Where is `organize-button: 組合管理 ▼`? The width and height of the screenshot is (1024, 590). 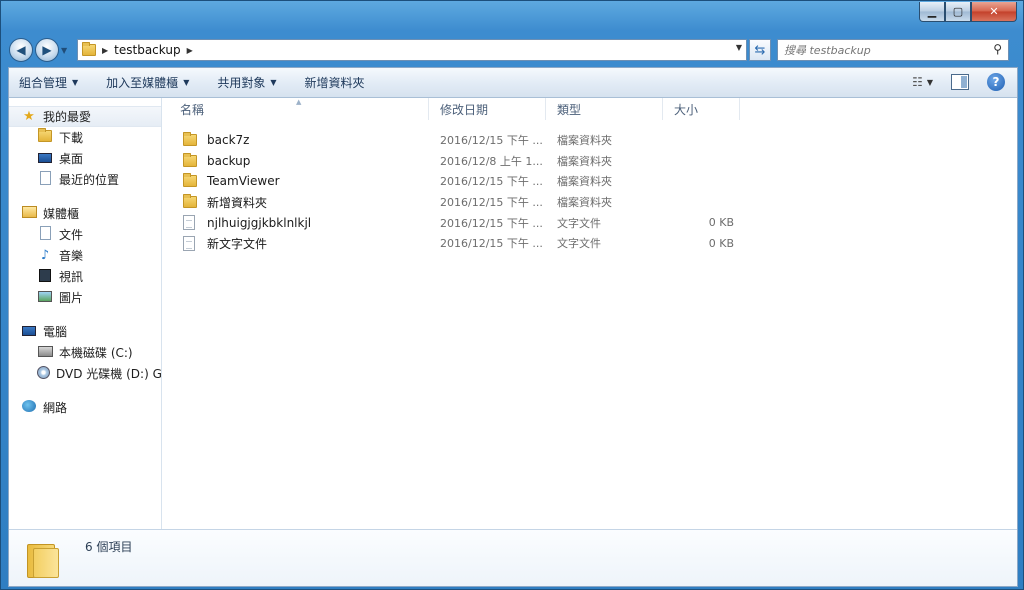 organize-button: 組合管理 ▼ is located at coordinates (48, 82).